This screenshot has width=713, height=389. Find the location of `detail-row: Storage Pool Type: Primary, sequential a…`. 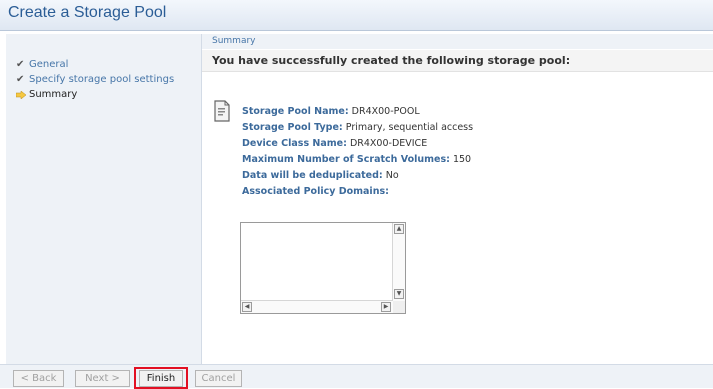

detail-row: Storage Pool Type: Primary, sequential a… is located at coordinates (357, 130).